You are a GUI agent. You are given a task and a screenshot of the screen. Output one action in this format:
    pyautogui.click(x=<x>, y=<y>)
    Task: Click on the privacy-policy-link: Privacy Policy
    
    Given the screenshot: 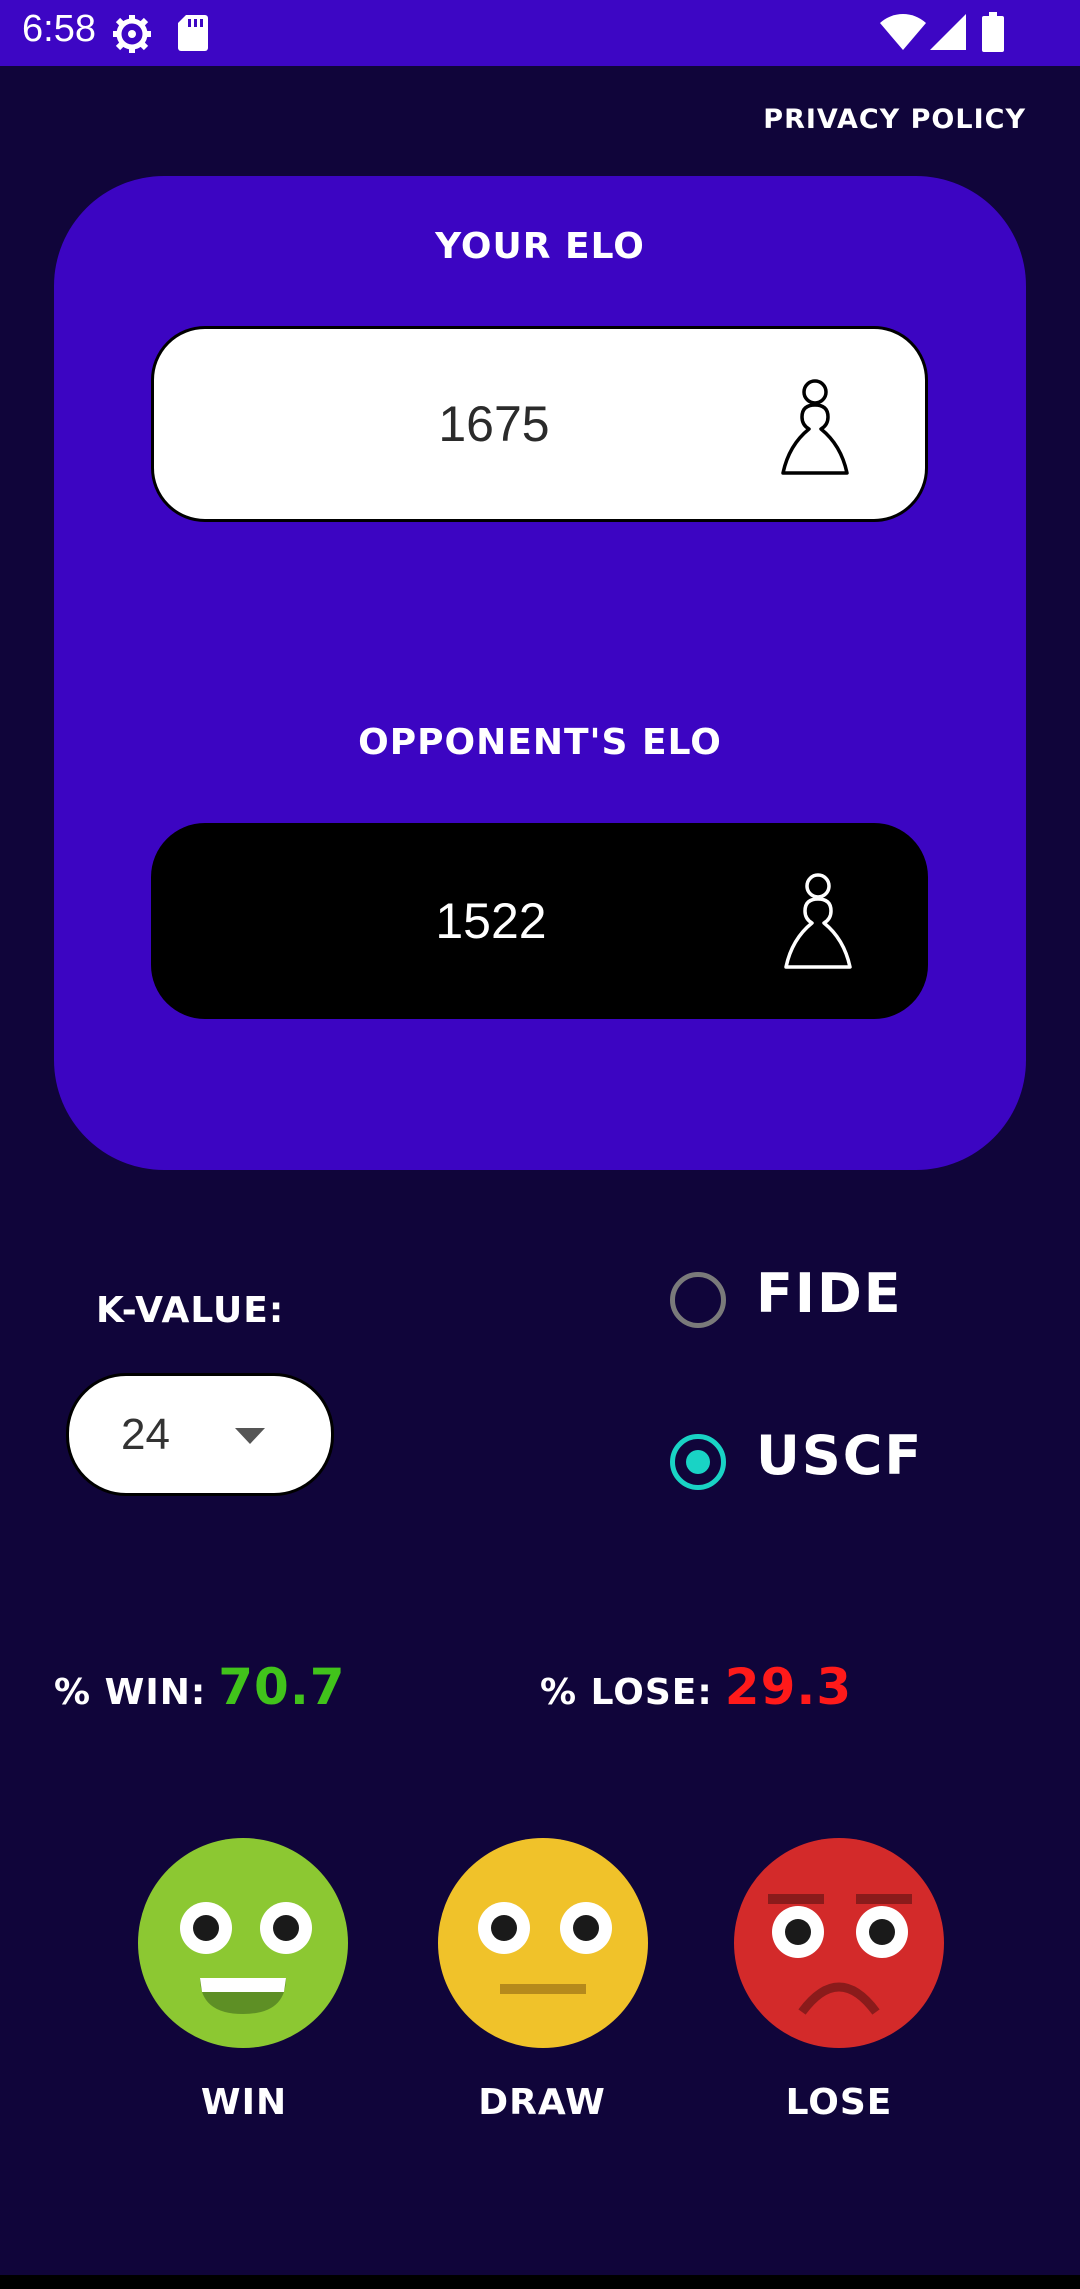 What is the action you would take?
    pyautogui.click(x=894, y=119)
    